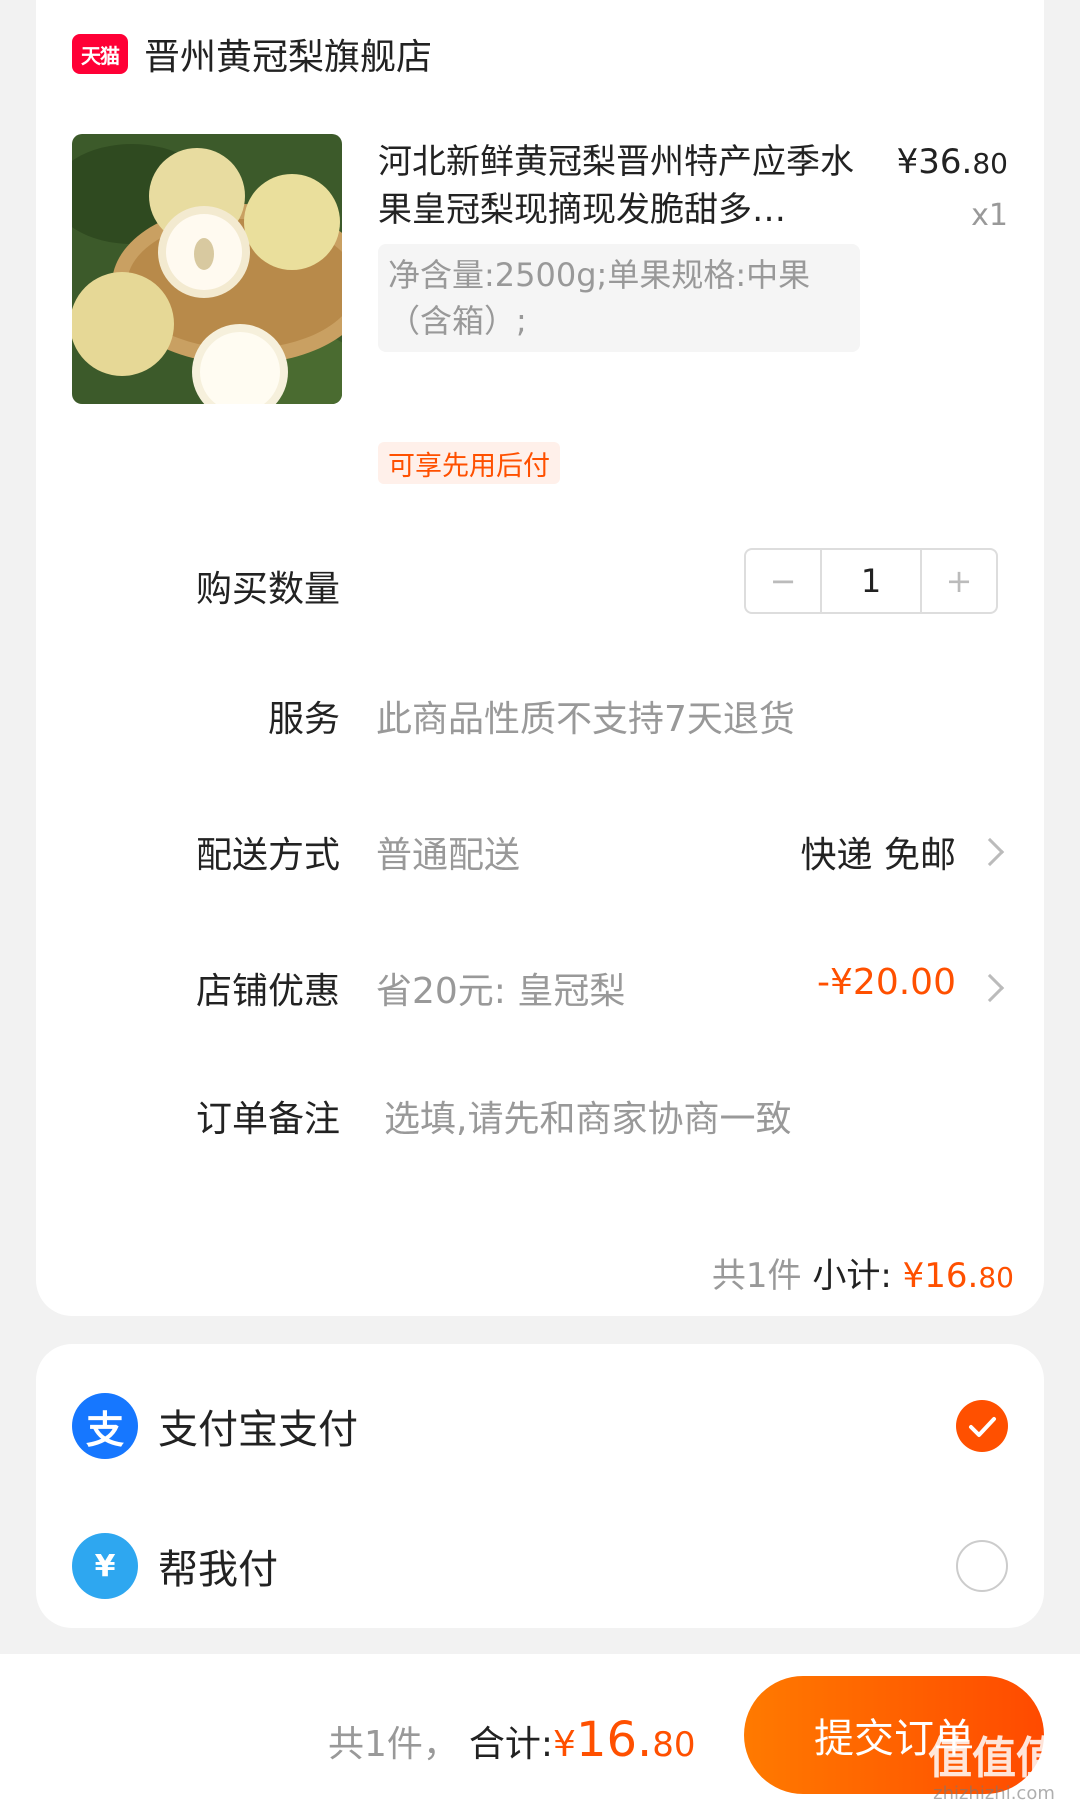 This screenshot has width=1080, height=1817. Describe the element at coordinates (540, 1486) in the screenshot. I see `payment-card: 支 支付宝支付 ¥ 帮我付` at that location.